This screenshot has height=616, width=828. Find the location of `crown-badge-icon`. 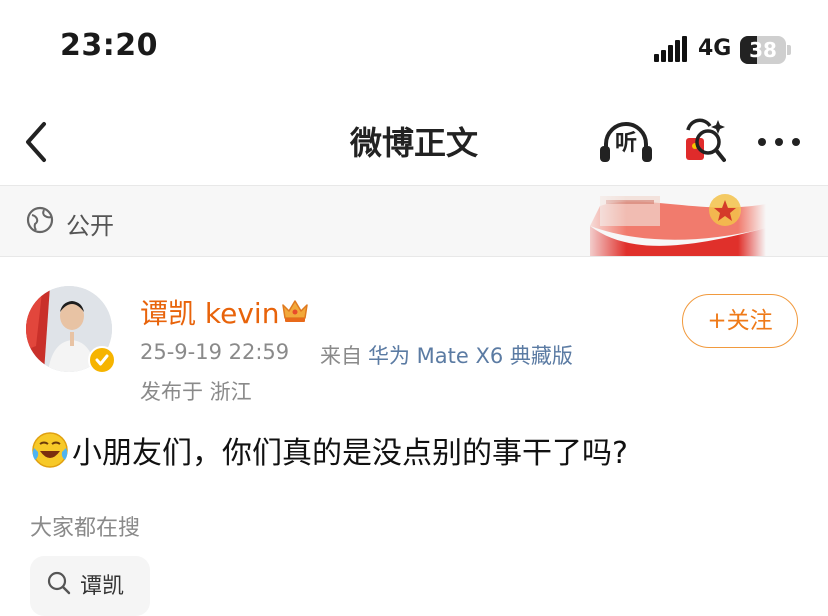

crown-badge-icon is located at coordinates (295, 310).